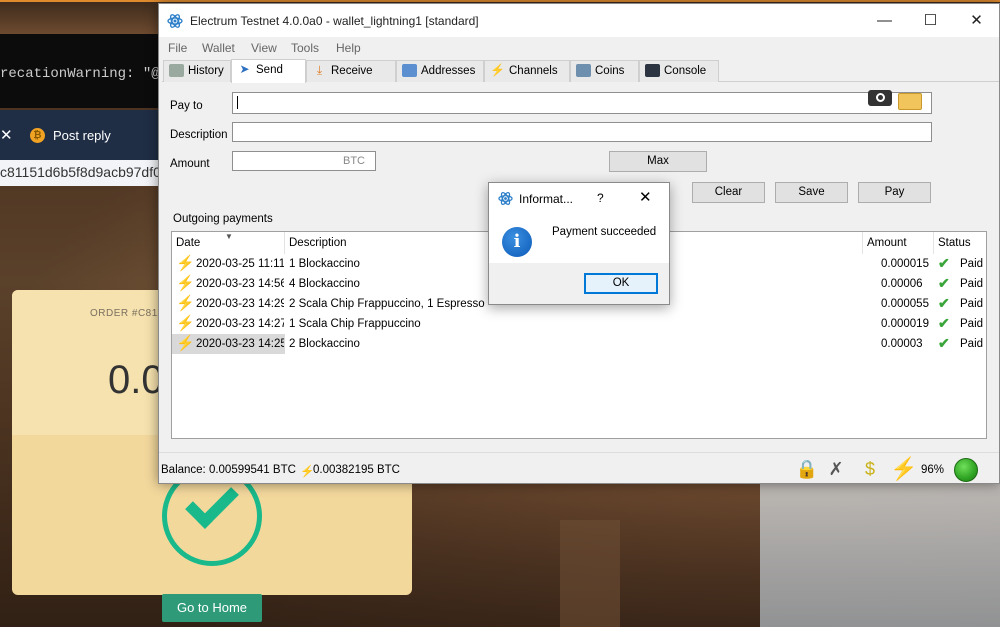  I want to click on lightning-network-icon: ⚡, so click(903, 469).